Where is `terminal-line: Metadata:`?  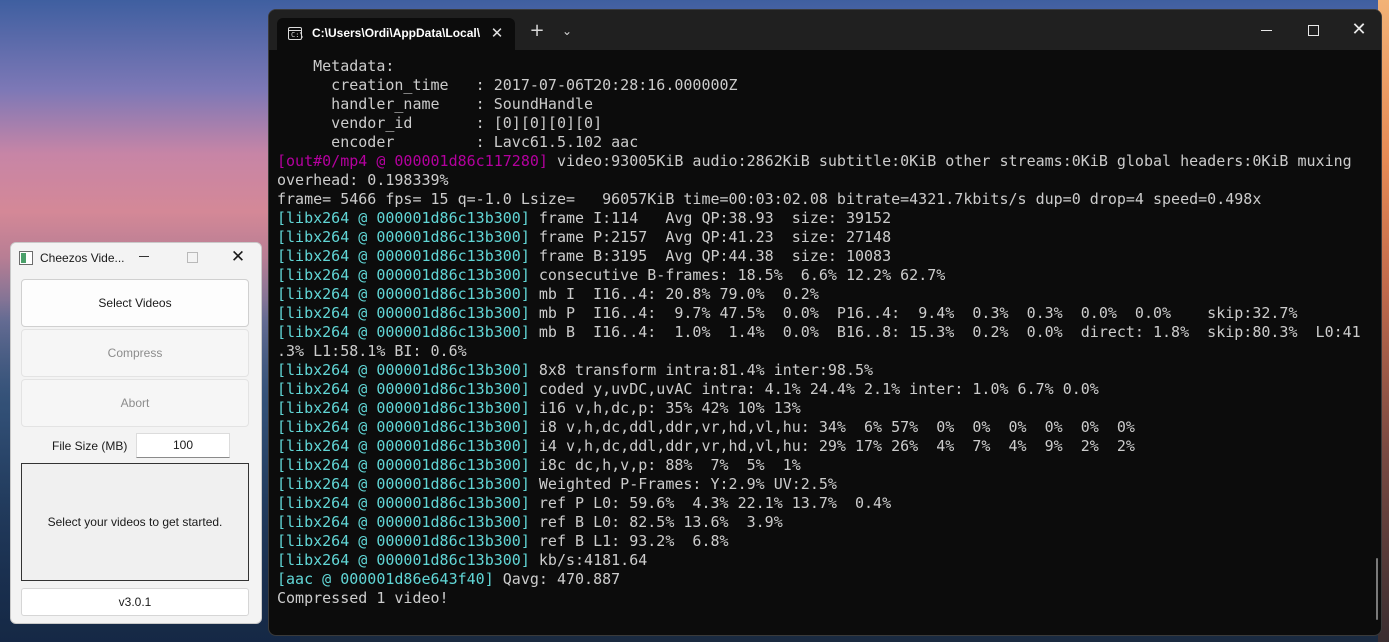
terminal-line: Metadata: is located at coordinates (822, 66).